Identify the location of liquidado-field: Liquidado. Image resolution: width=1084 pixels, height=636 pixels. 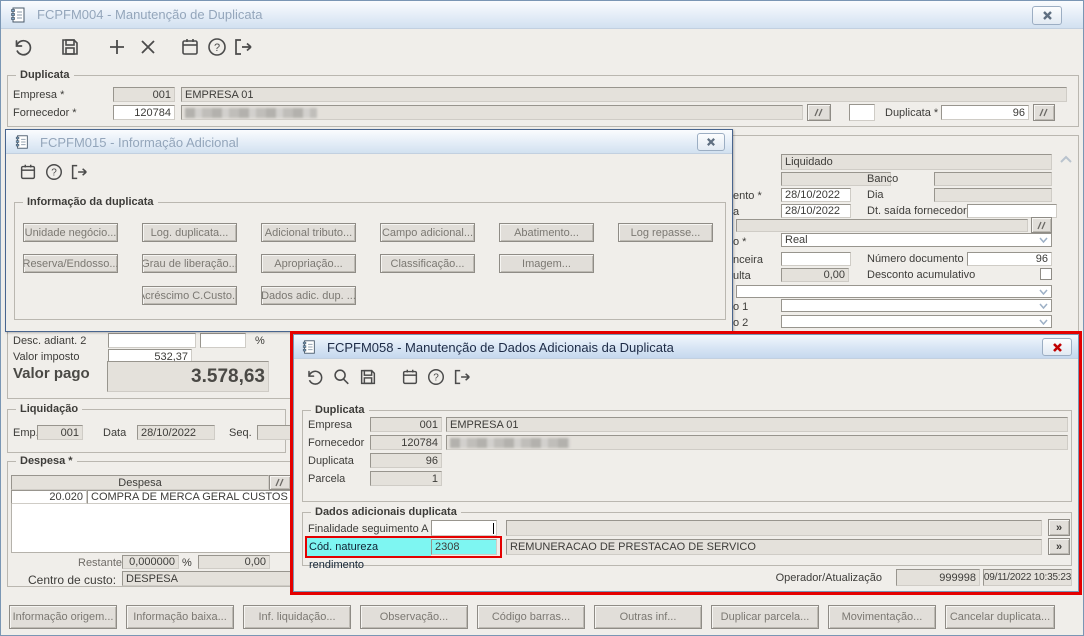
(916, 162).